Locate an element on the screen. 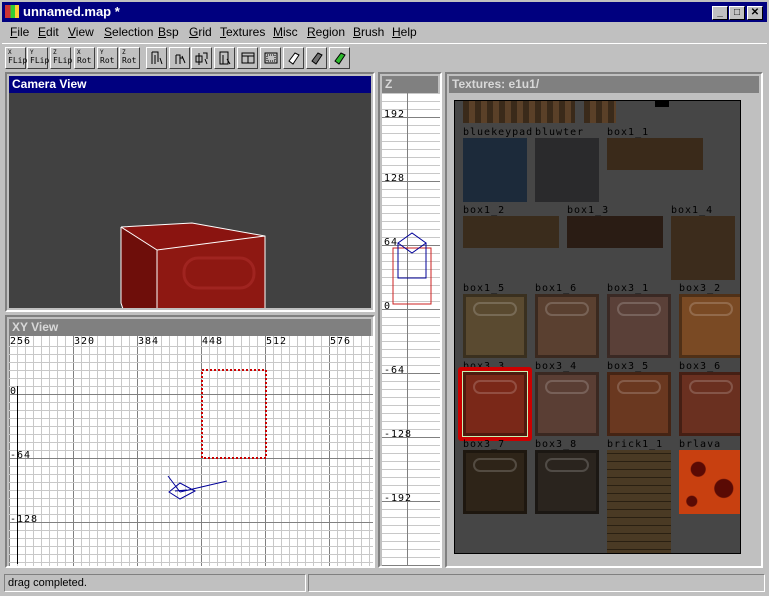 The height and width of the screenshot is (596, 769). select-complete-tall-button is located at coordinates (156, 58).